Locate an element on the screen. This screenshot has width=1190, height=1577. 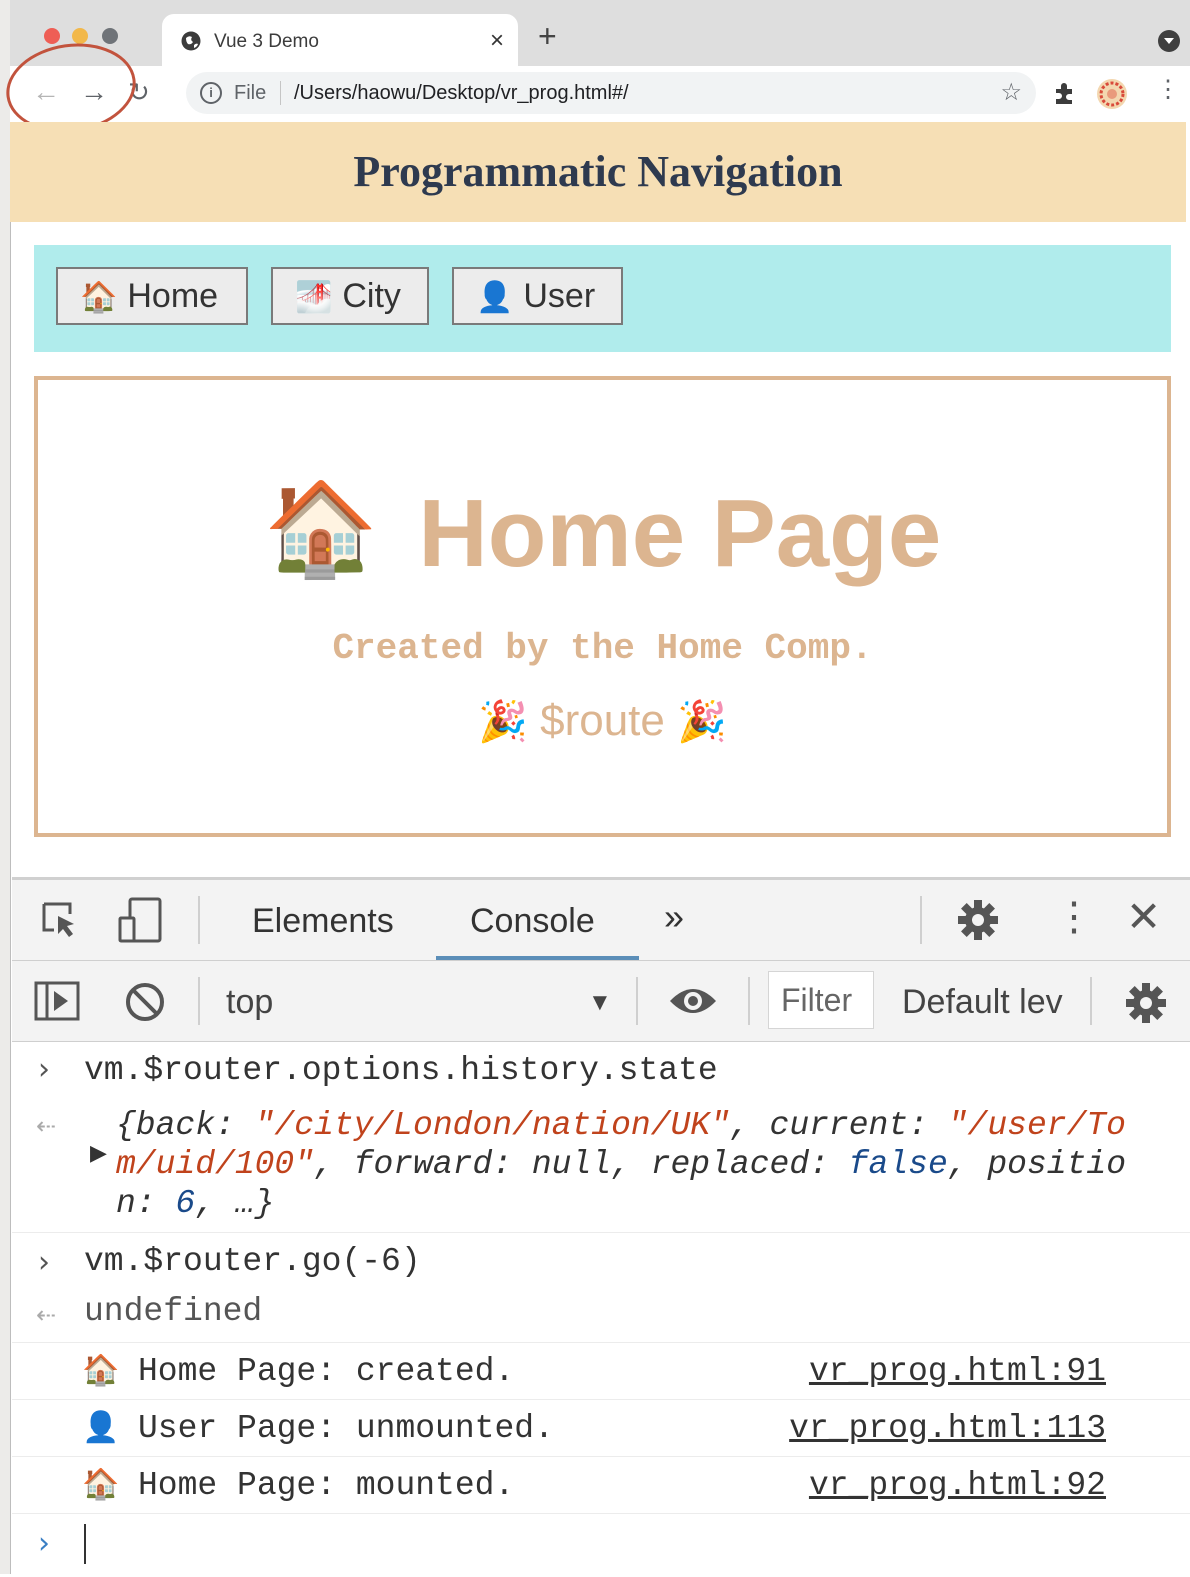
omnibox-divider is located at coordinates (280, 93).